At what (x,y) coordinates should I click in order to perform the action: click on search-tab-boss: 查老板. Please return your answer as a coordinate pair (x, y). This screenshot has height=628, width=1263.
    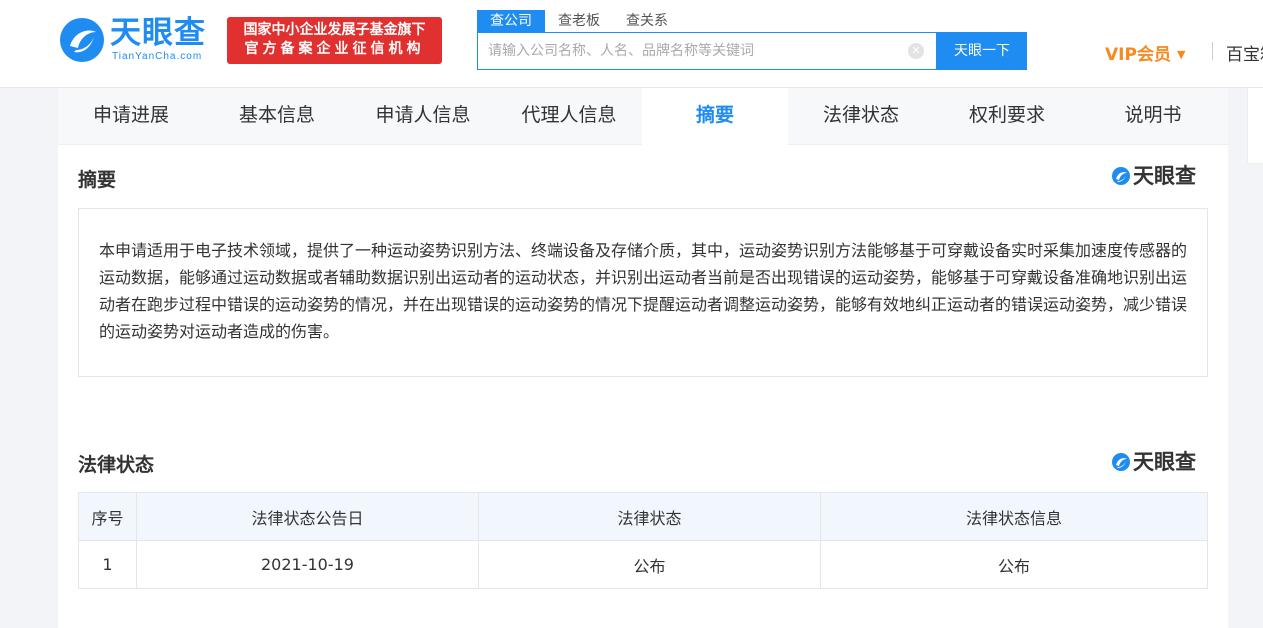
    Looking at the image, I should click on (579, 21).